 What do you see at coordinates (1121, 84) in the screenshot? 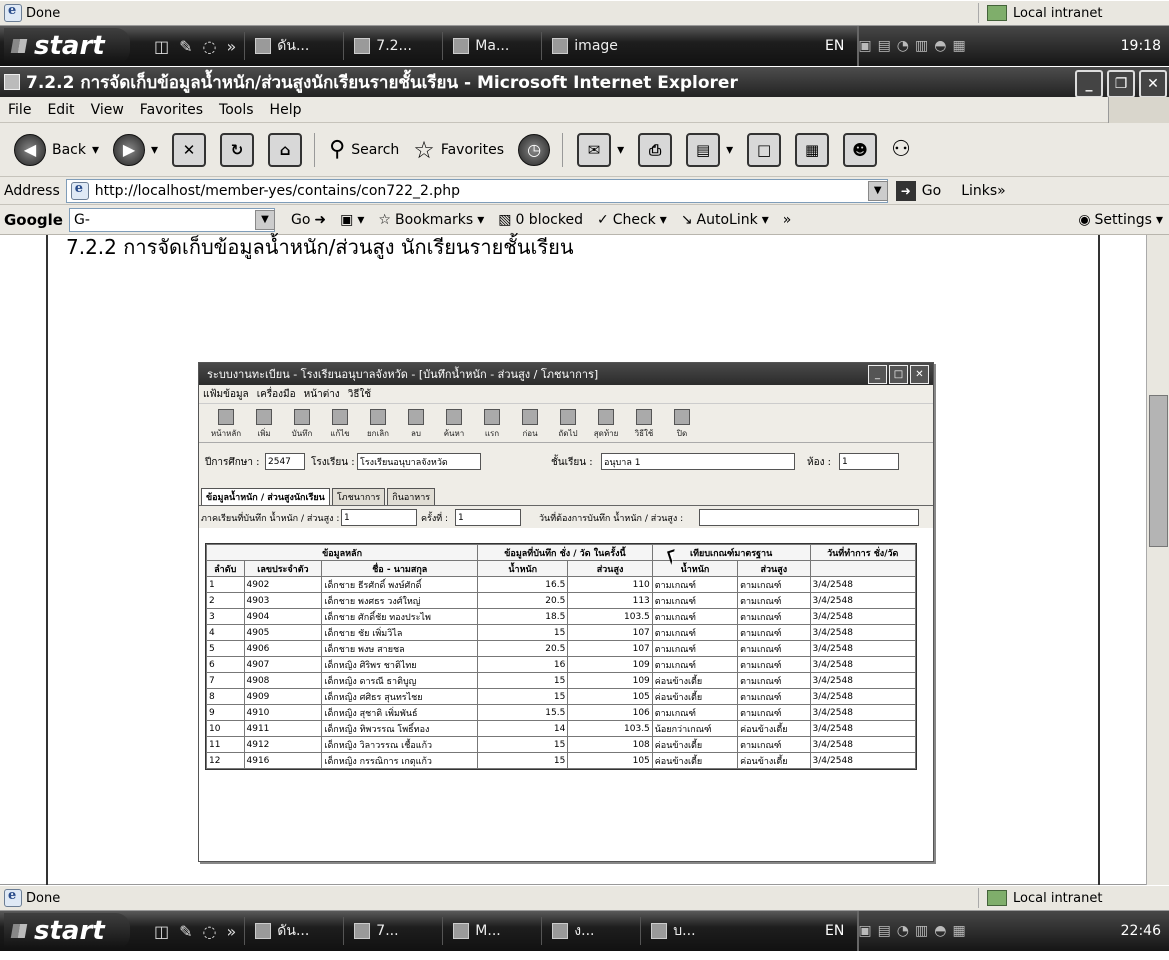
I see `maximize-button: ❐` at bounding box center [1121, 84].